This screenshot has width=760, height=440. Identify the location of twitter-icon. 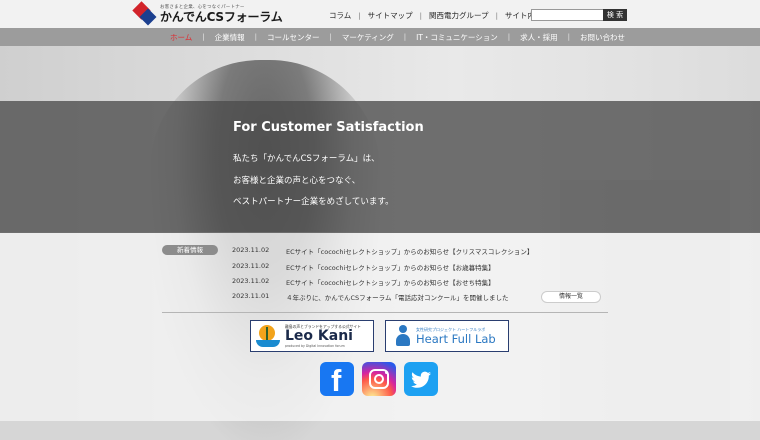
(421, 379).